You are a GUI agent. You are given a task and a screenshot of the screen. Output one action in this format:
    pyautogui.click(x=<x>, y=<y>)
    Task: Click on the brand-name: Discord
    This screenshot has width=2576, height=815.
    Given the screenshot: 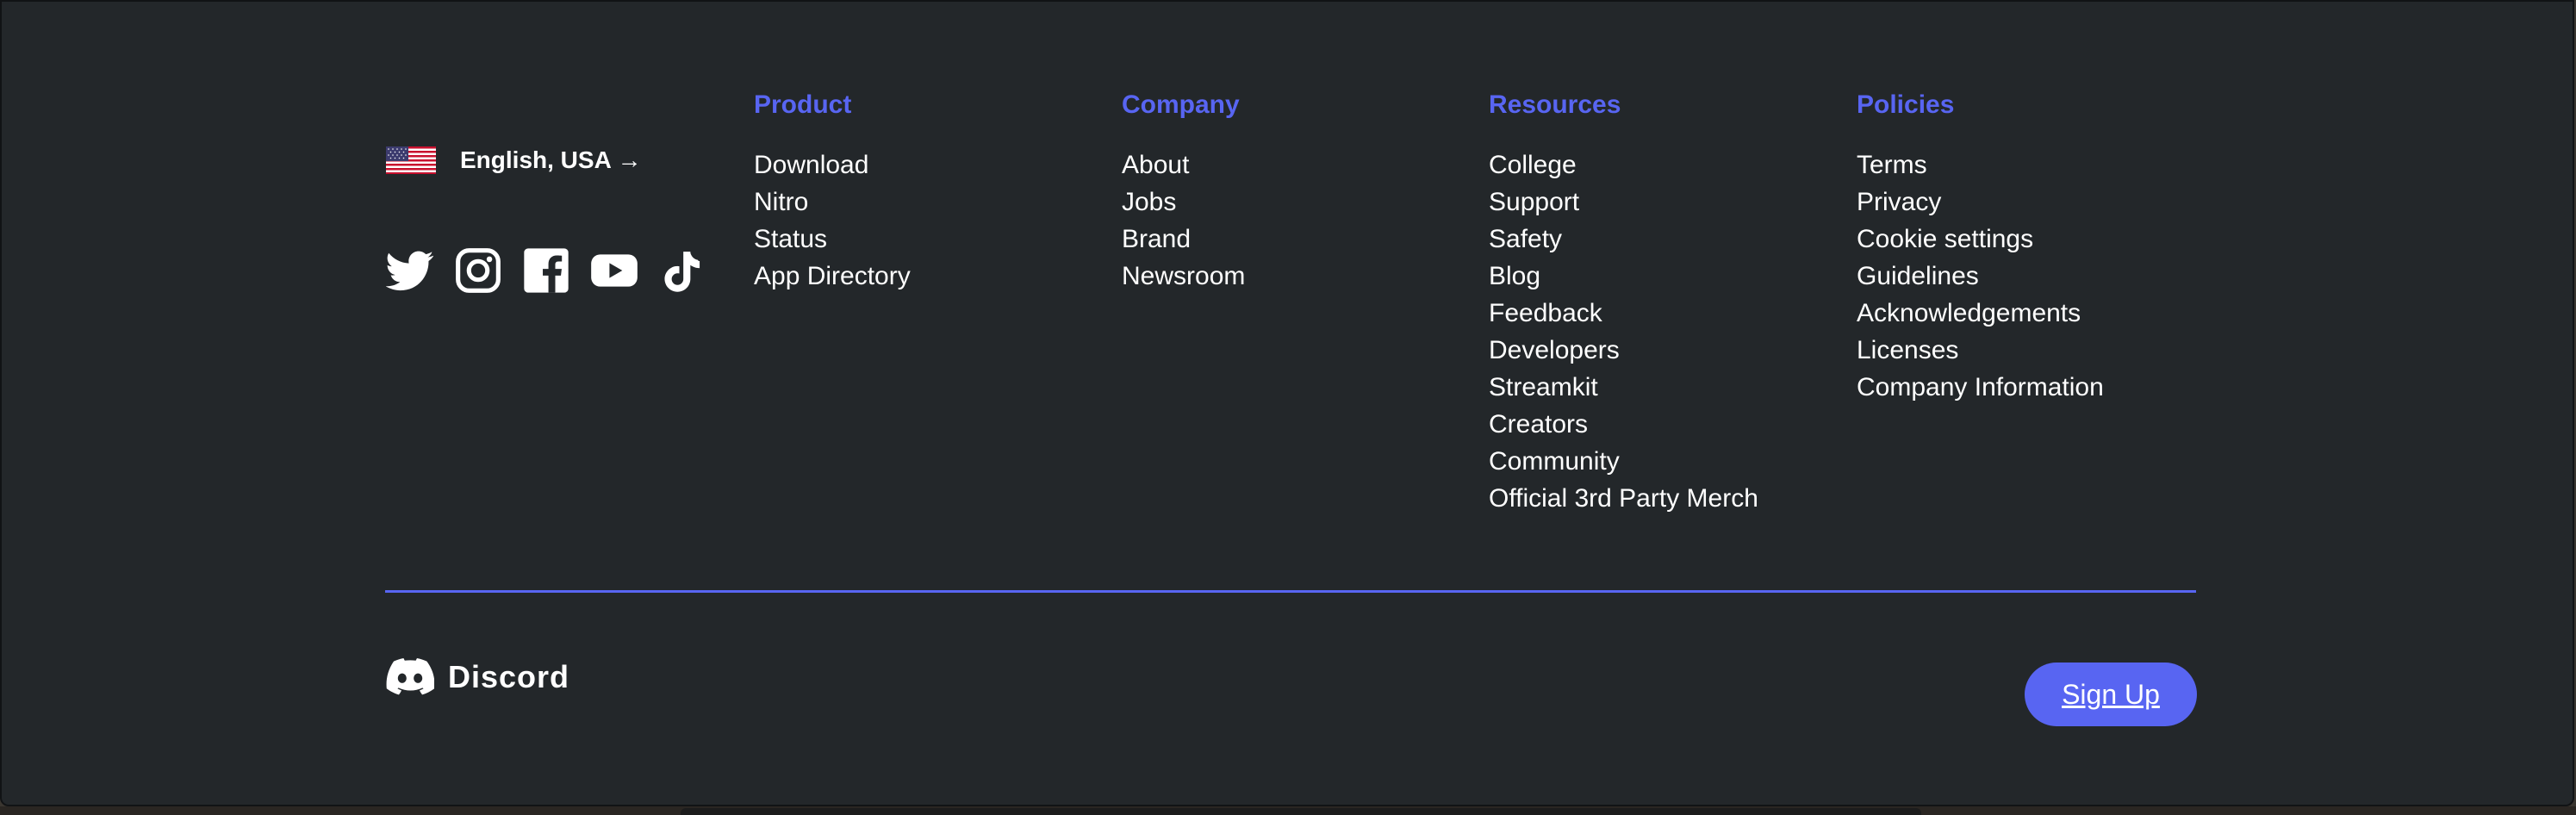 What is the action you would take?
    pyautogui.click(x=509, y=676)
    